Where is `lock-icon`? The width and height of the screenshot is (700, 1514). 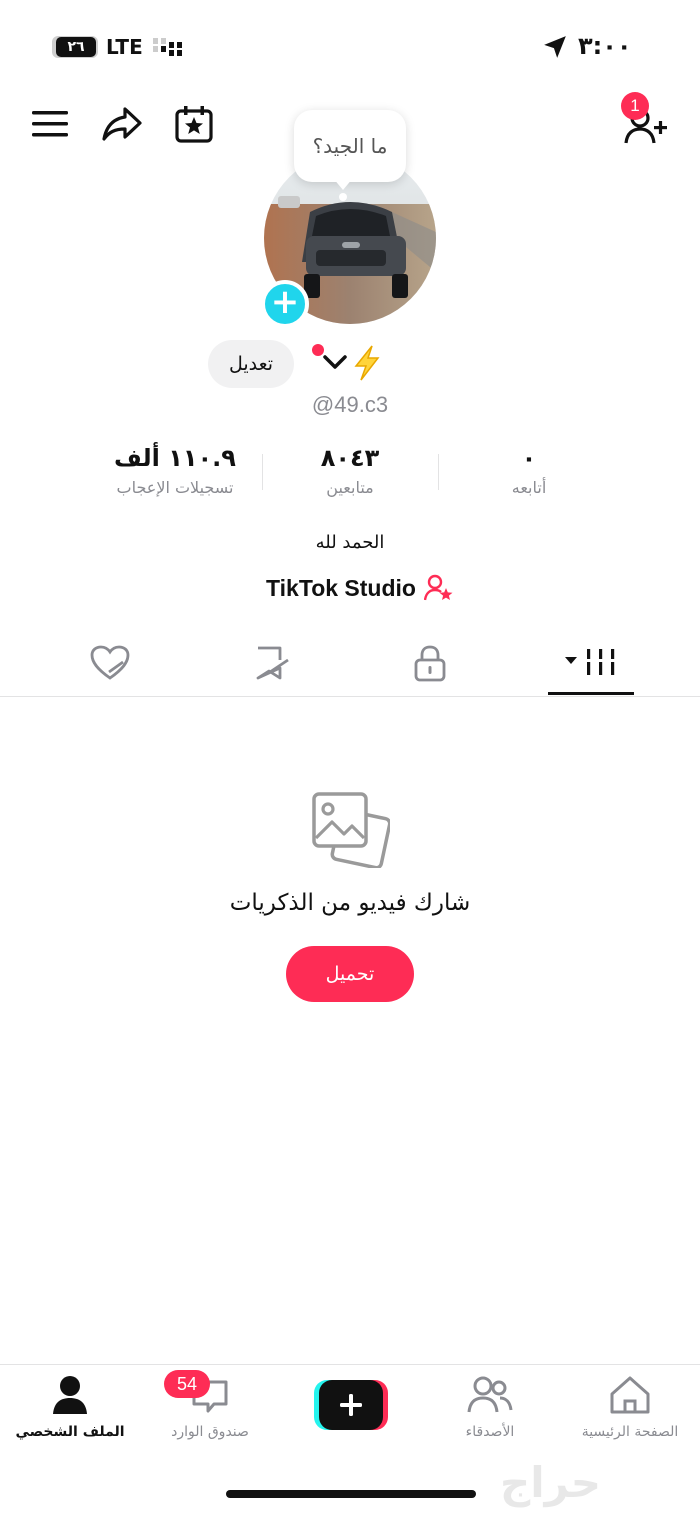
lock-icon is located at coordinates (430, 663).